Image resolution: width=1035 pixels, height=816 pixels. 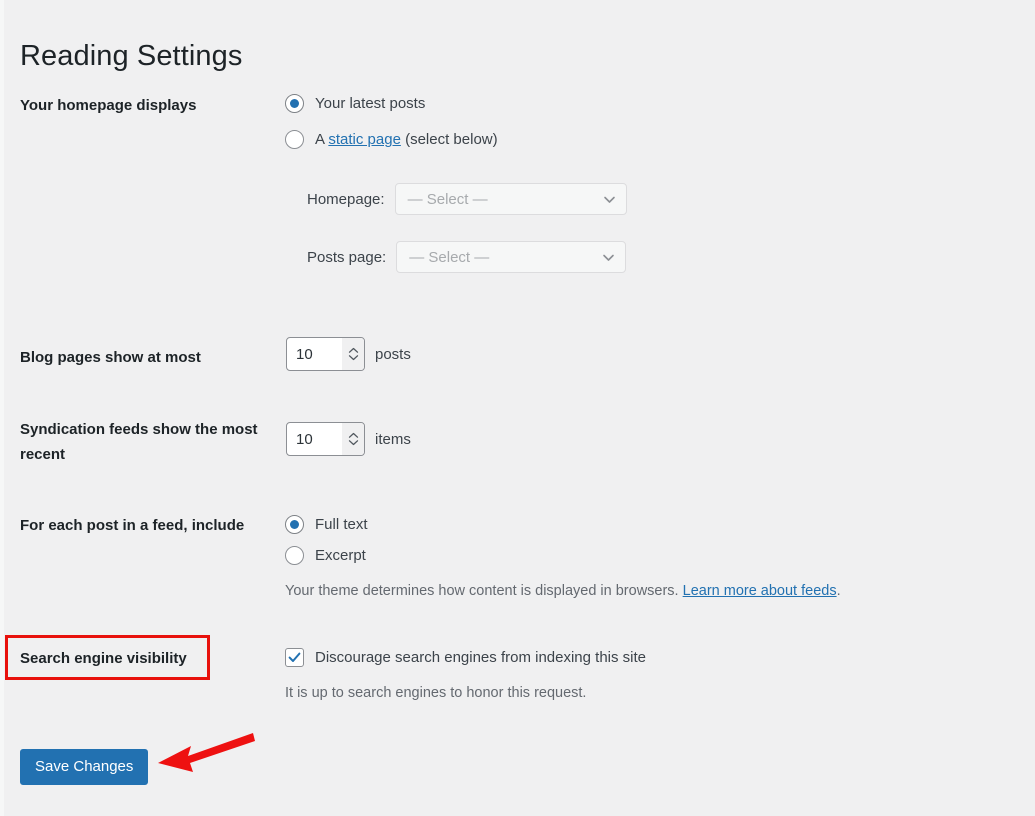 What do you see at coordinates (510, 199) in the screenshot?
I see `homepage-select: — Select —` at bounding box center [510, 199].